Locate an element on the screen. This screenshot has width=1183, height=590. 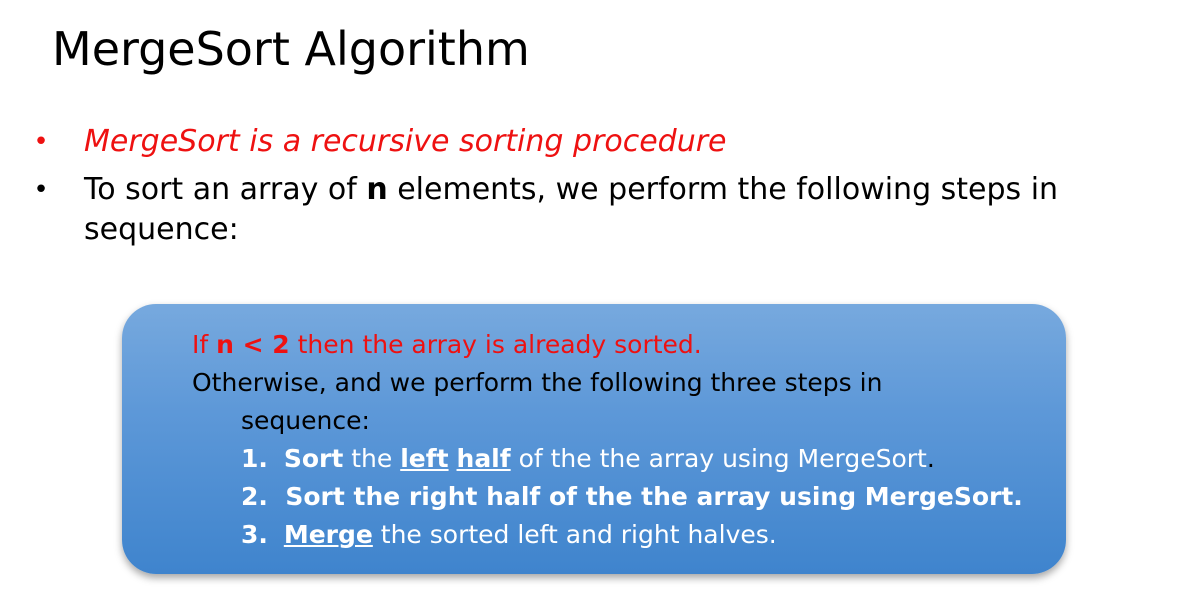
step-period: . is located at coordinates (930, 458).